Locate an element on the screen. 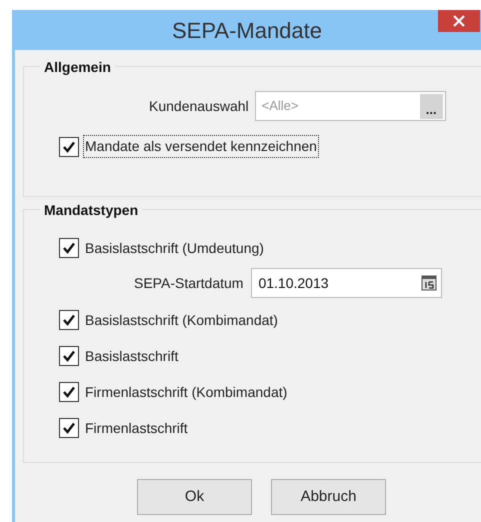 This screenshot has width=481, height=522. window-title: SEPA-Mandate is located at coordinates (247, 30).